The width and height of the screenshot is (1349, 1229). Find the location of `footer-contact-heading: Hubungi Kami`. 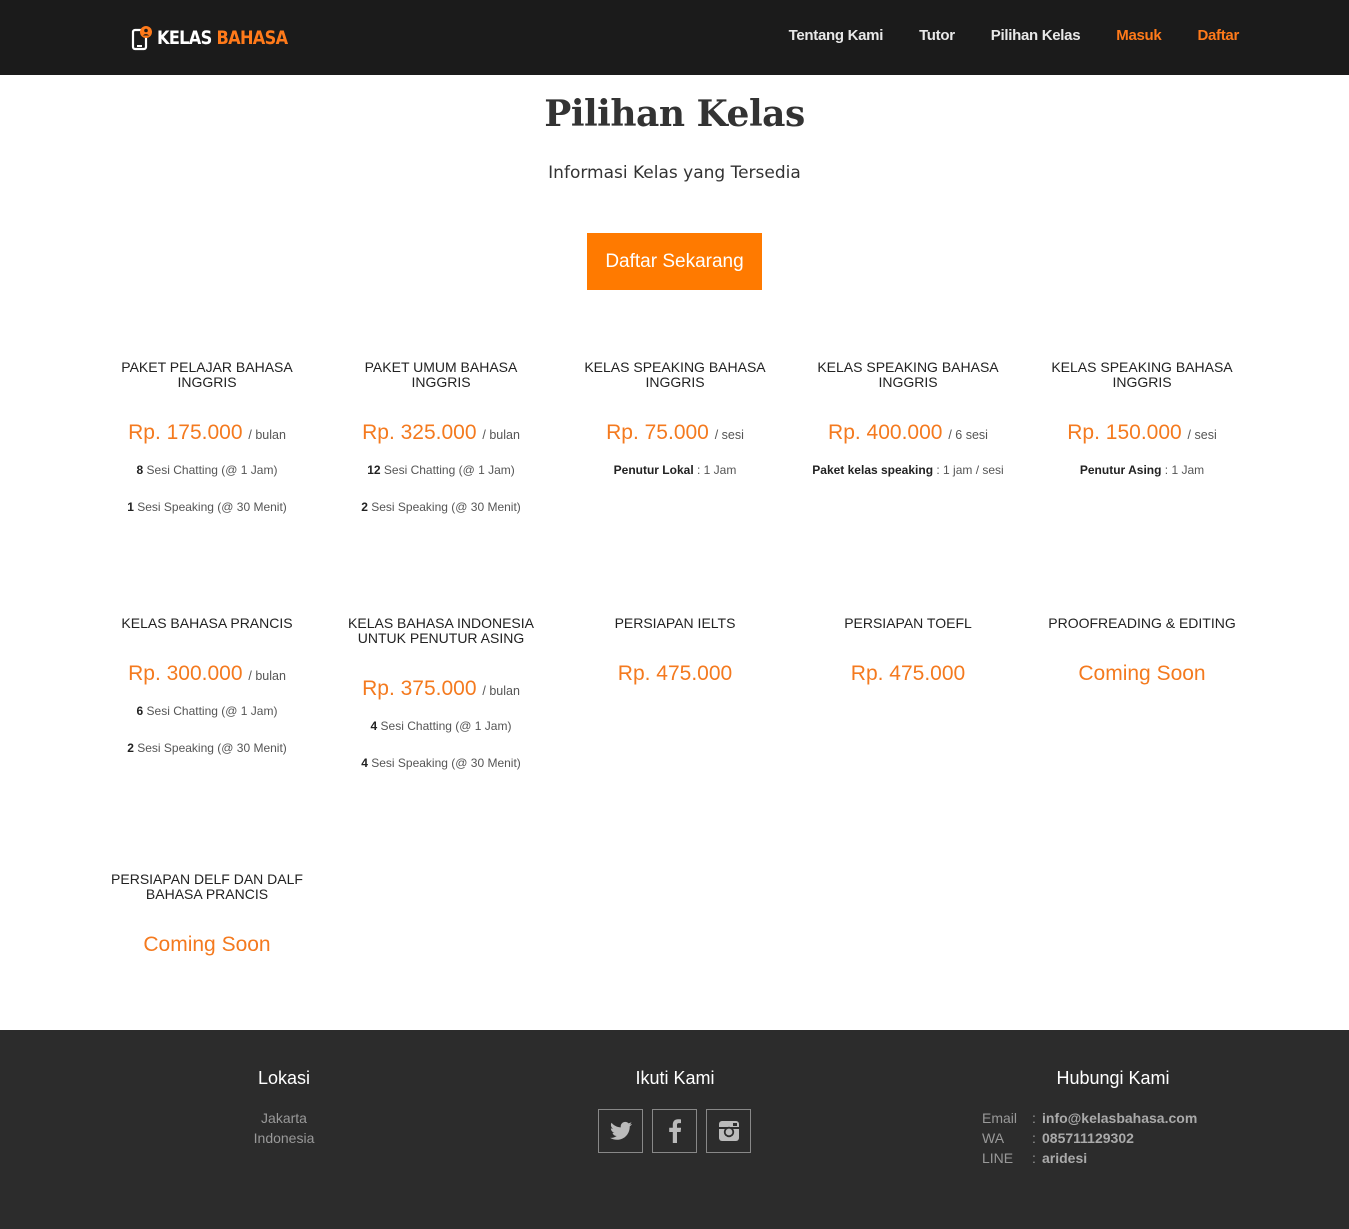

footer-contact-heading: Hubungi Kami is located at coordinates (1113, 1078).